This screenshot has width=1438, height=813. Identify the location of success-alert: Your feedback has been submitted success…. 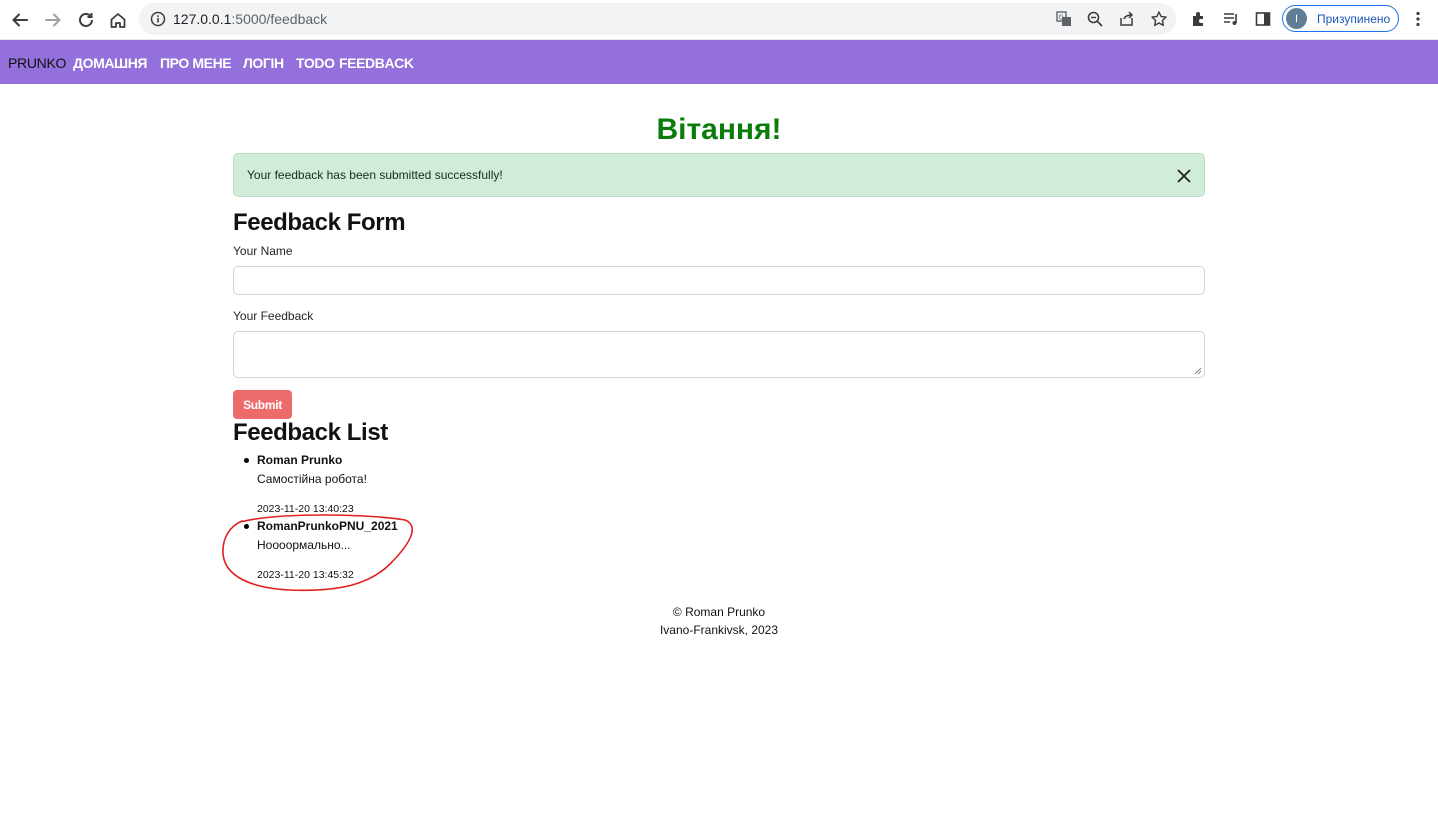
(719, 175).